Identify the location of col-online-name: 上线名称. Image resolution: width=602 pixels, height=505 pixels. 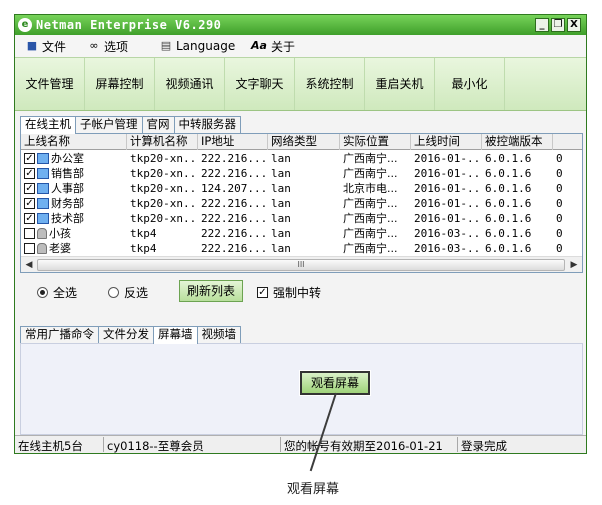
(74, 142).